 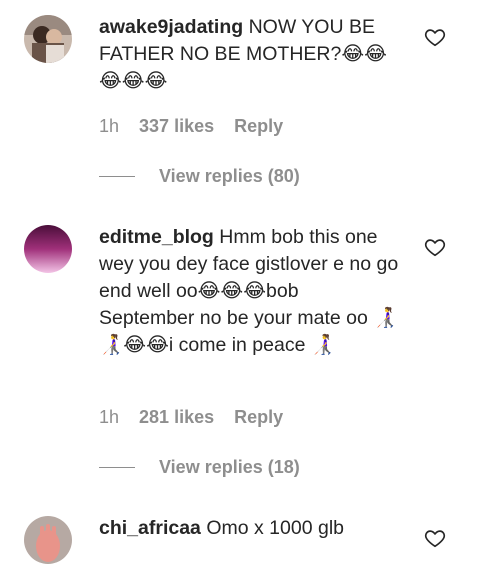 What do you see at coordinates (176, 417) in the screenshot?
I see `comment-likes: 281 likes` at bounding box center [176, 417].